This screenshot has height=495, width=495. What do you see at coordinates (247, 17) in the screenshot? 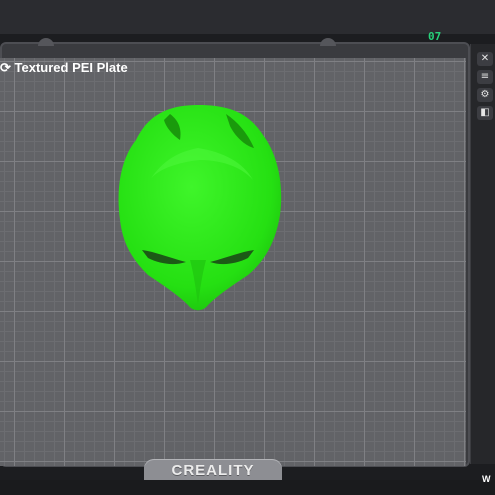
I see `top-bar` at bounding box center [247, 17].